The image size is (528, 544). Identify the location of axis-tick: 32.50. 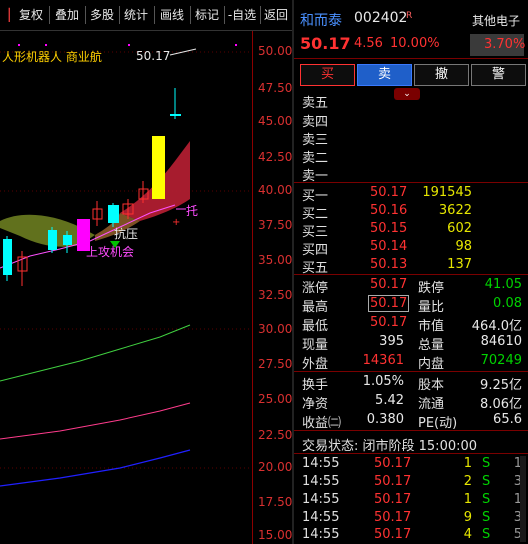
(275, 295).